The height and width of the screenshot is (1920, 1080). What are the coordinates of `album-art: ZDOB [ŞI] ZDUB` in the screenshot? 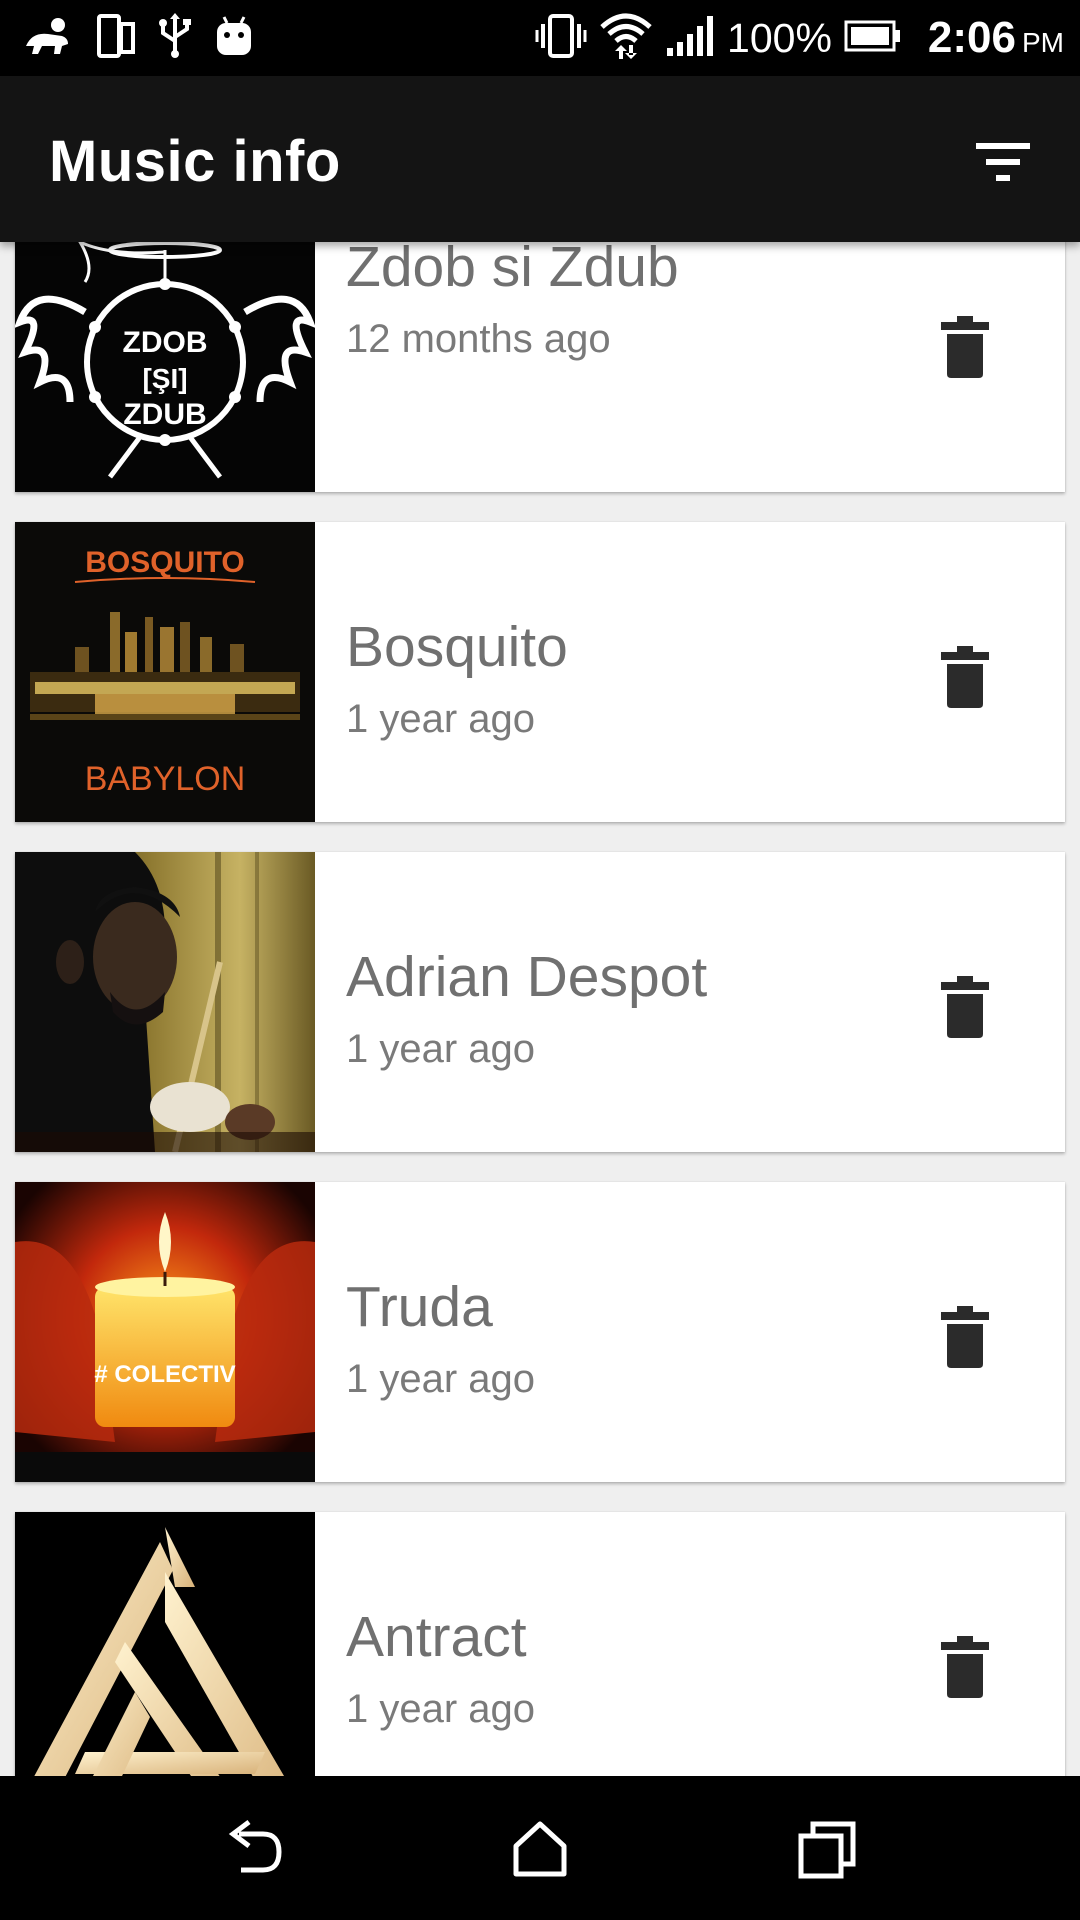 It's located at (165, 367).